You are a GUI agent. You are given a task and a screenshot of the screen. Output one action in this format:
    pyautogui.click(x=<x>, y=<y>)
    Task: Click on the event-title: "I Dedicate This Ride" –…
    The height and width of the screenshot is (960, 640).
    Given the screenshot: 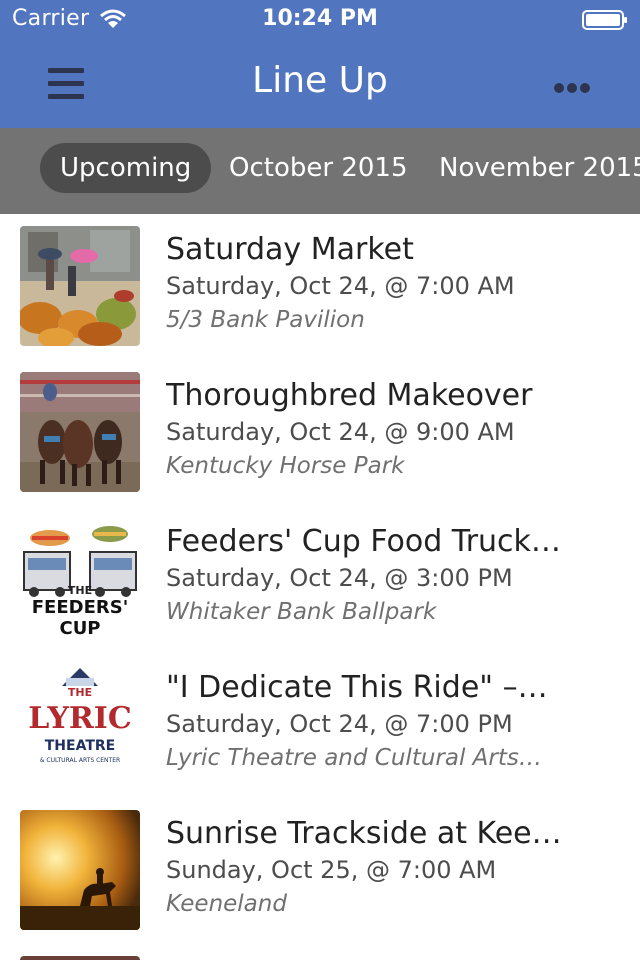 What is the action you would take?
    pyautogui.click(x=357, y=687)
    